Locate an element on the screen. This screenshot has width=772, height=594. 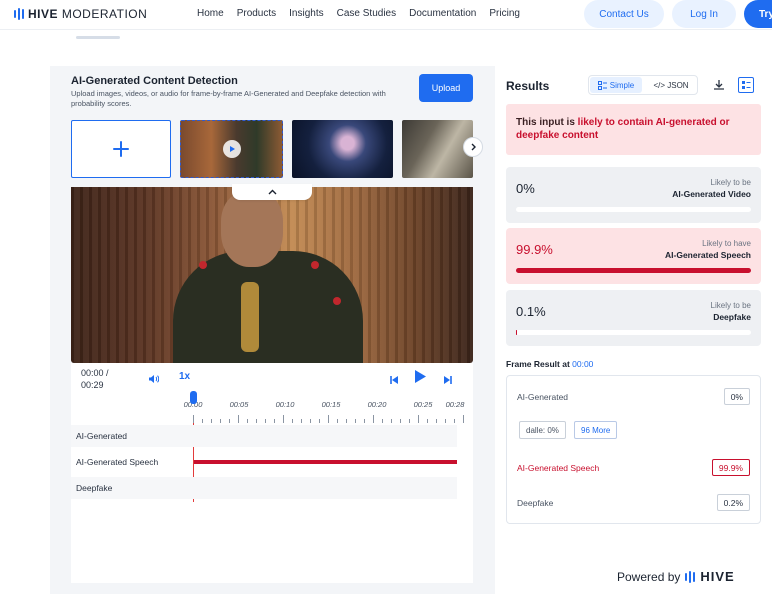
playback-speed: 1x is located at coordinates (184, 376).